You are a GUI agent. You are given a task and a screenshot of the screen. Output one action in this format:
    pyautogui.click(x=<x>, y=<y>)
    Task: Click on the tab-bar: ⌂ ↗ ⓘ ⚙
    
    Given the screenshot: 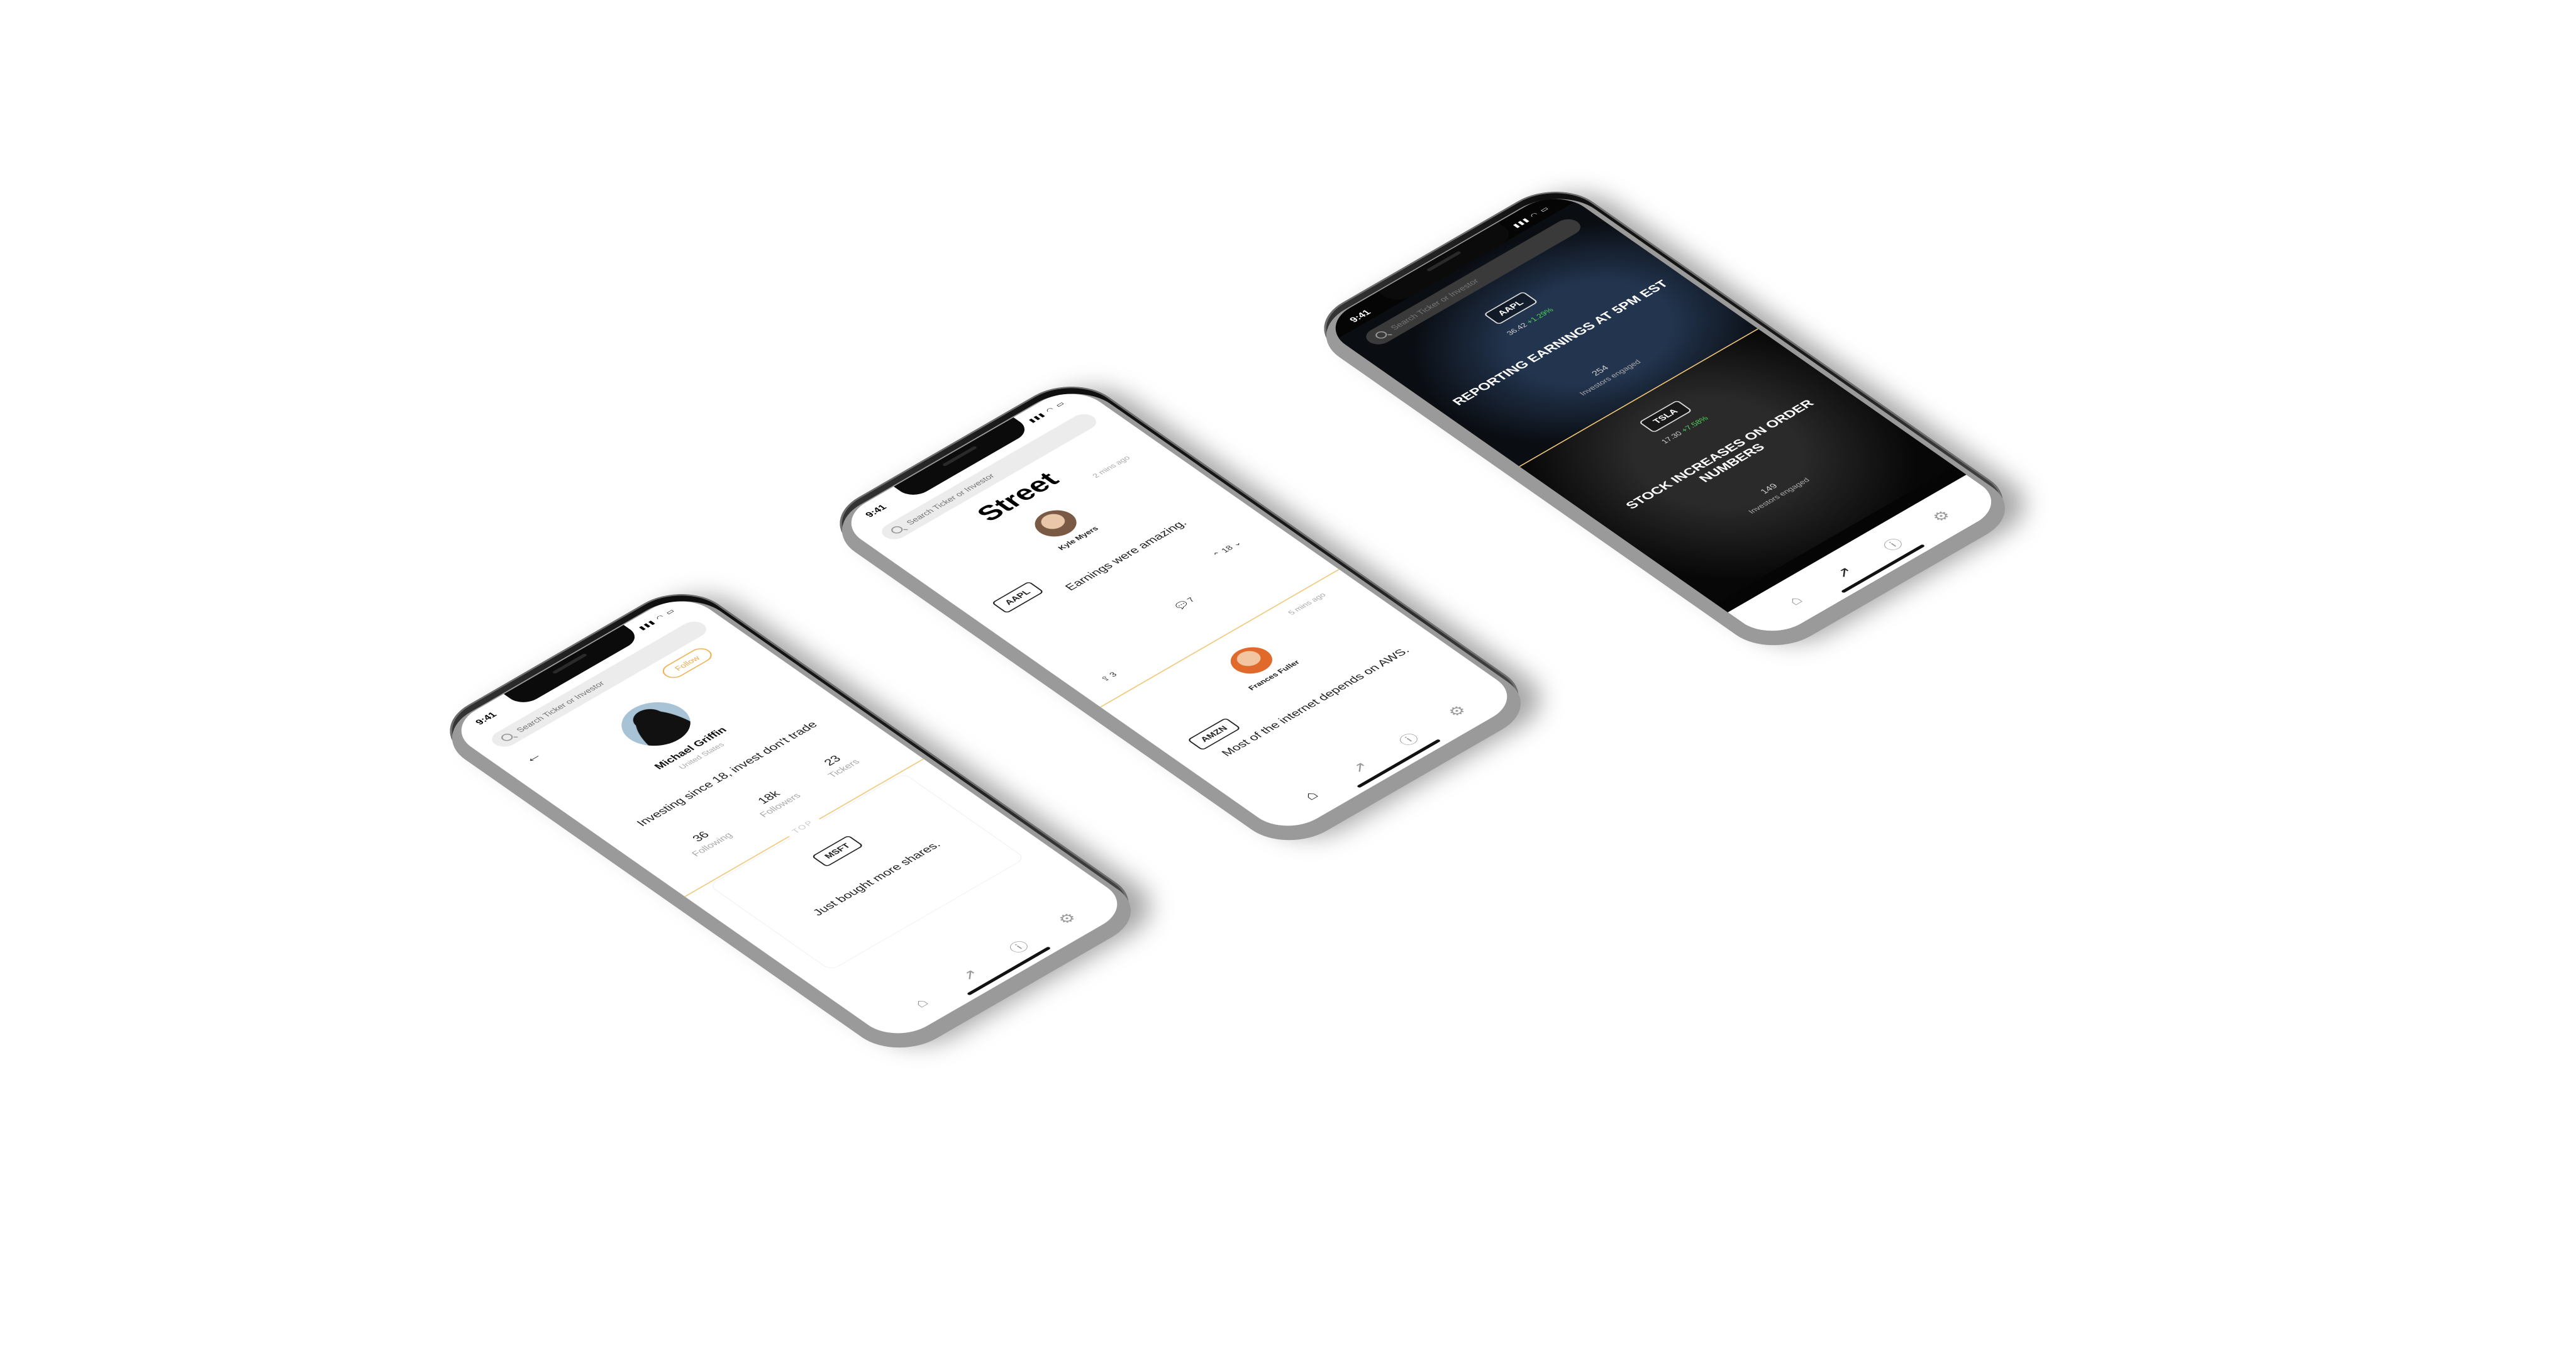 What is the action you would take?
    pyautogui.click(x=1383, y=753)
    